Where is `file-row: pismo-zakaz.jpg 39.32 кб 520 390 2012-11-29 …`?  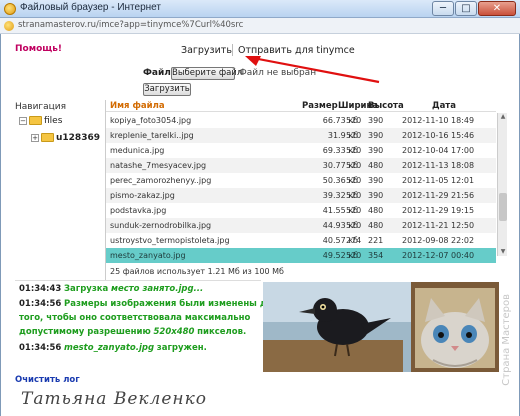
file-row: pismo-zakaz.jpg 39.32 кб 520 390 2012-11-29 … is located at coordinates (301, 195).